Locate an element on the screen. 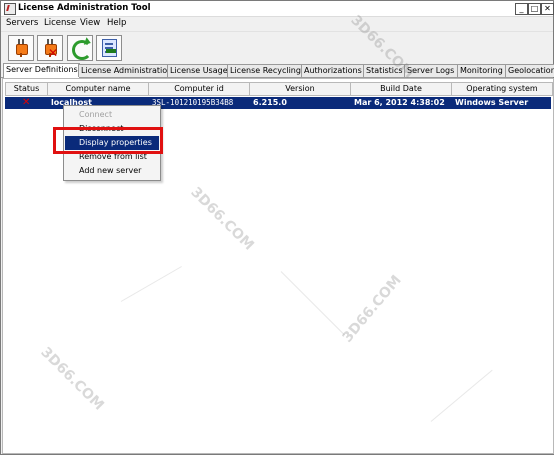  header-computer-id: Computer id is located at coordinates (199, 89).